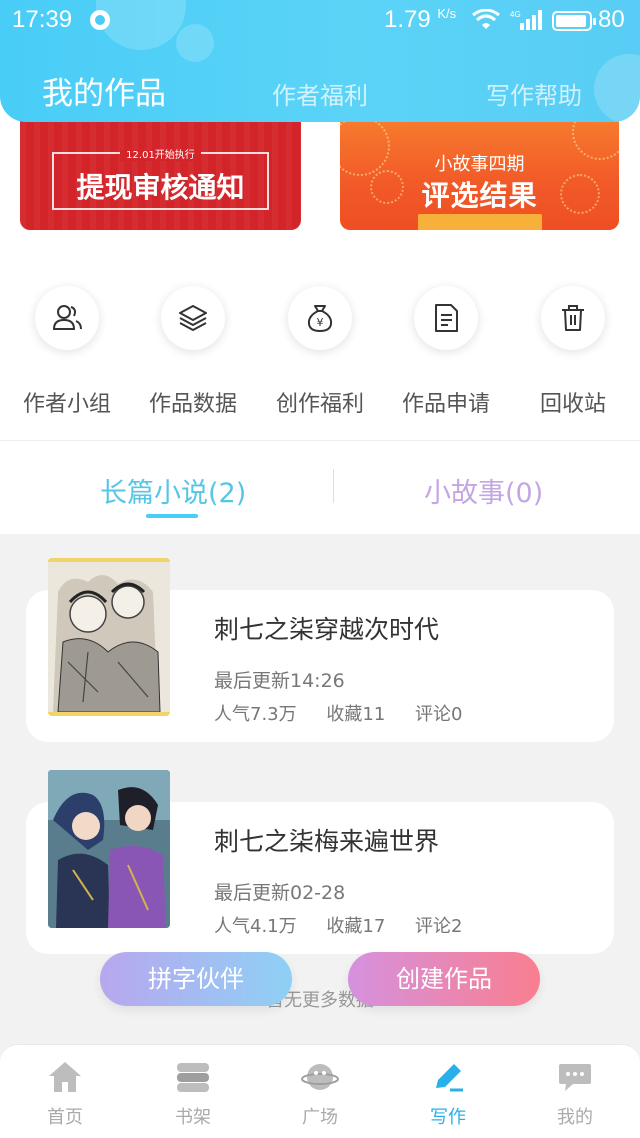 This screenshot has width=640, height=1138. I want to click on nav-label: 书架, so click(193, 1117).